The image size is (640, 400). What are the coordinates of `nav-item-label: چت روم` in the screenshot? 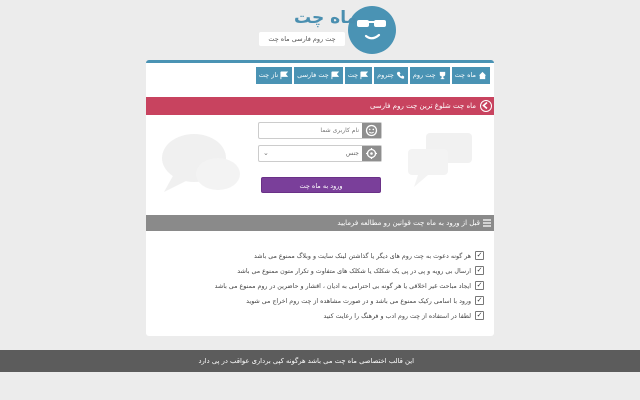 It's located at (424, 75).